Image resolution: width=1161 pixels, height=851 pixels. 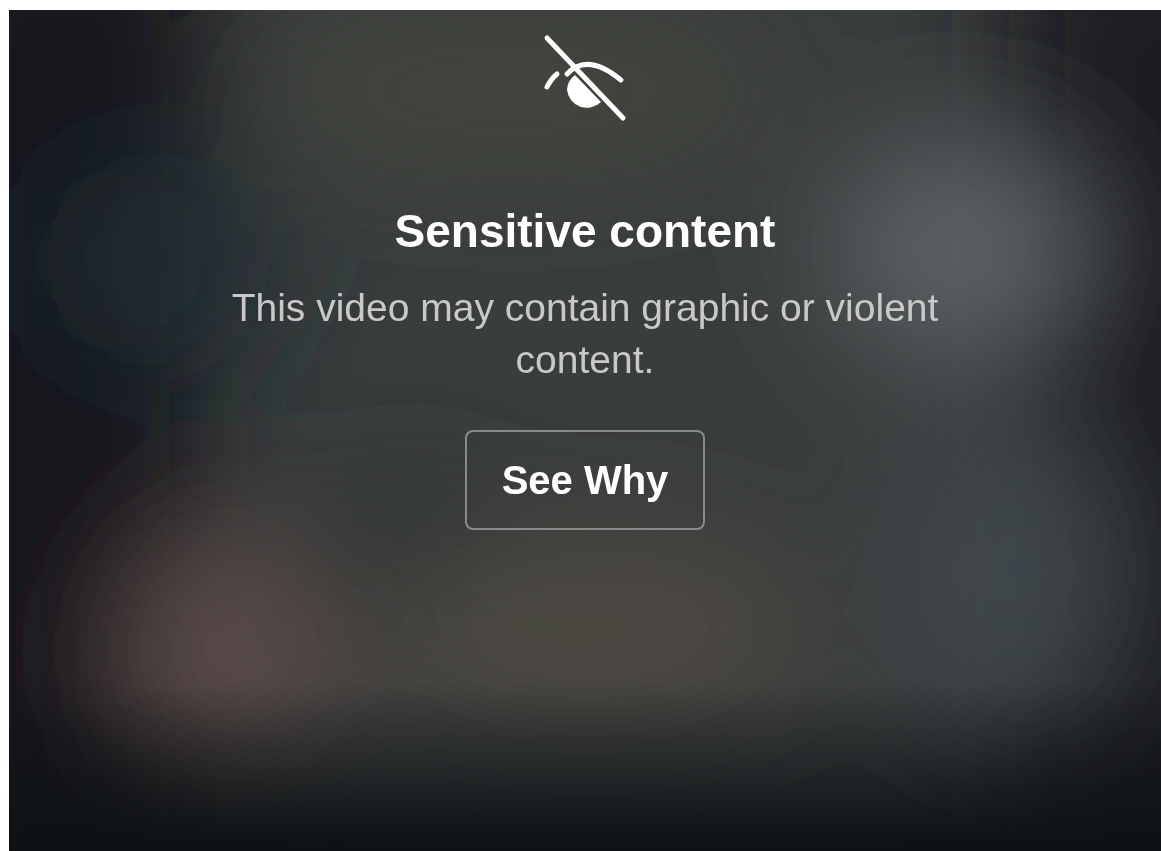 I want to click on overlay-title: Sensitive content, so click(x=585, y=231).